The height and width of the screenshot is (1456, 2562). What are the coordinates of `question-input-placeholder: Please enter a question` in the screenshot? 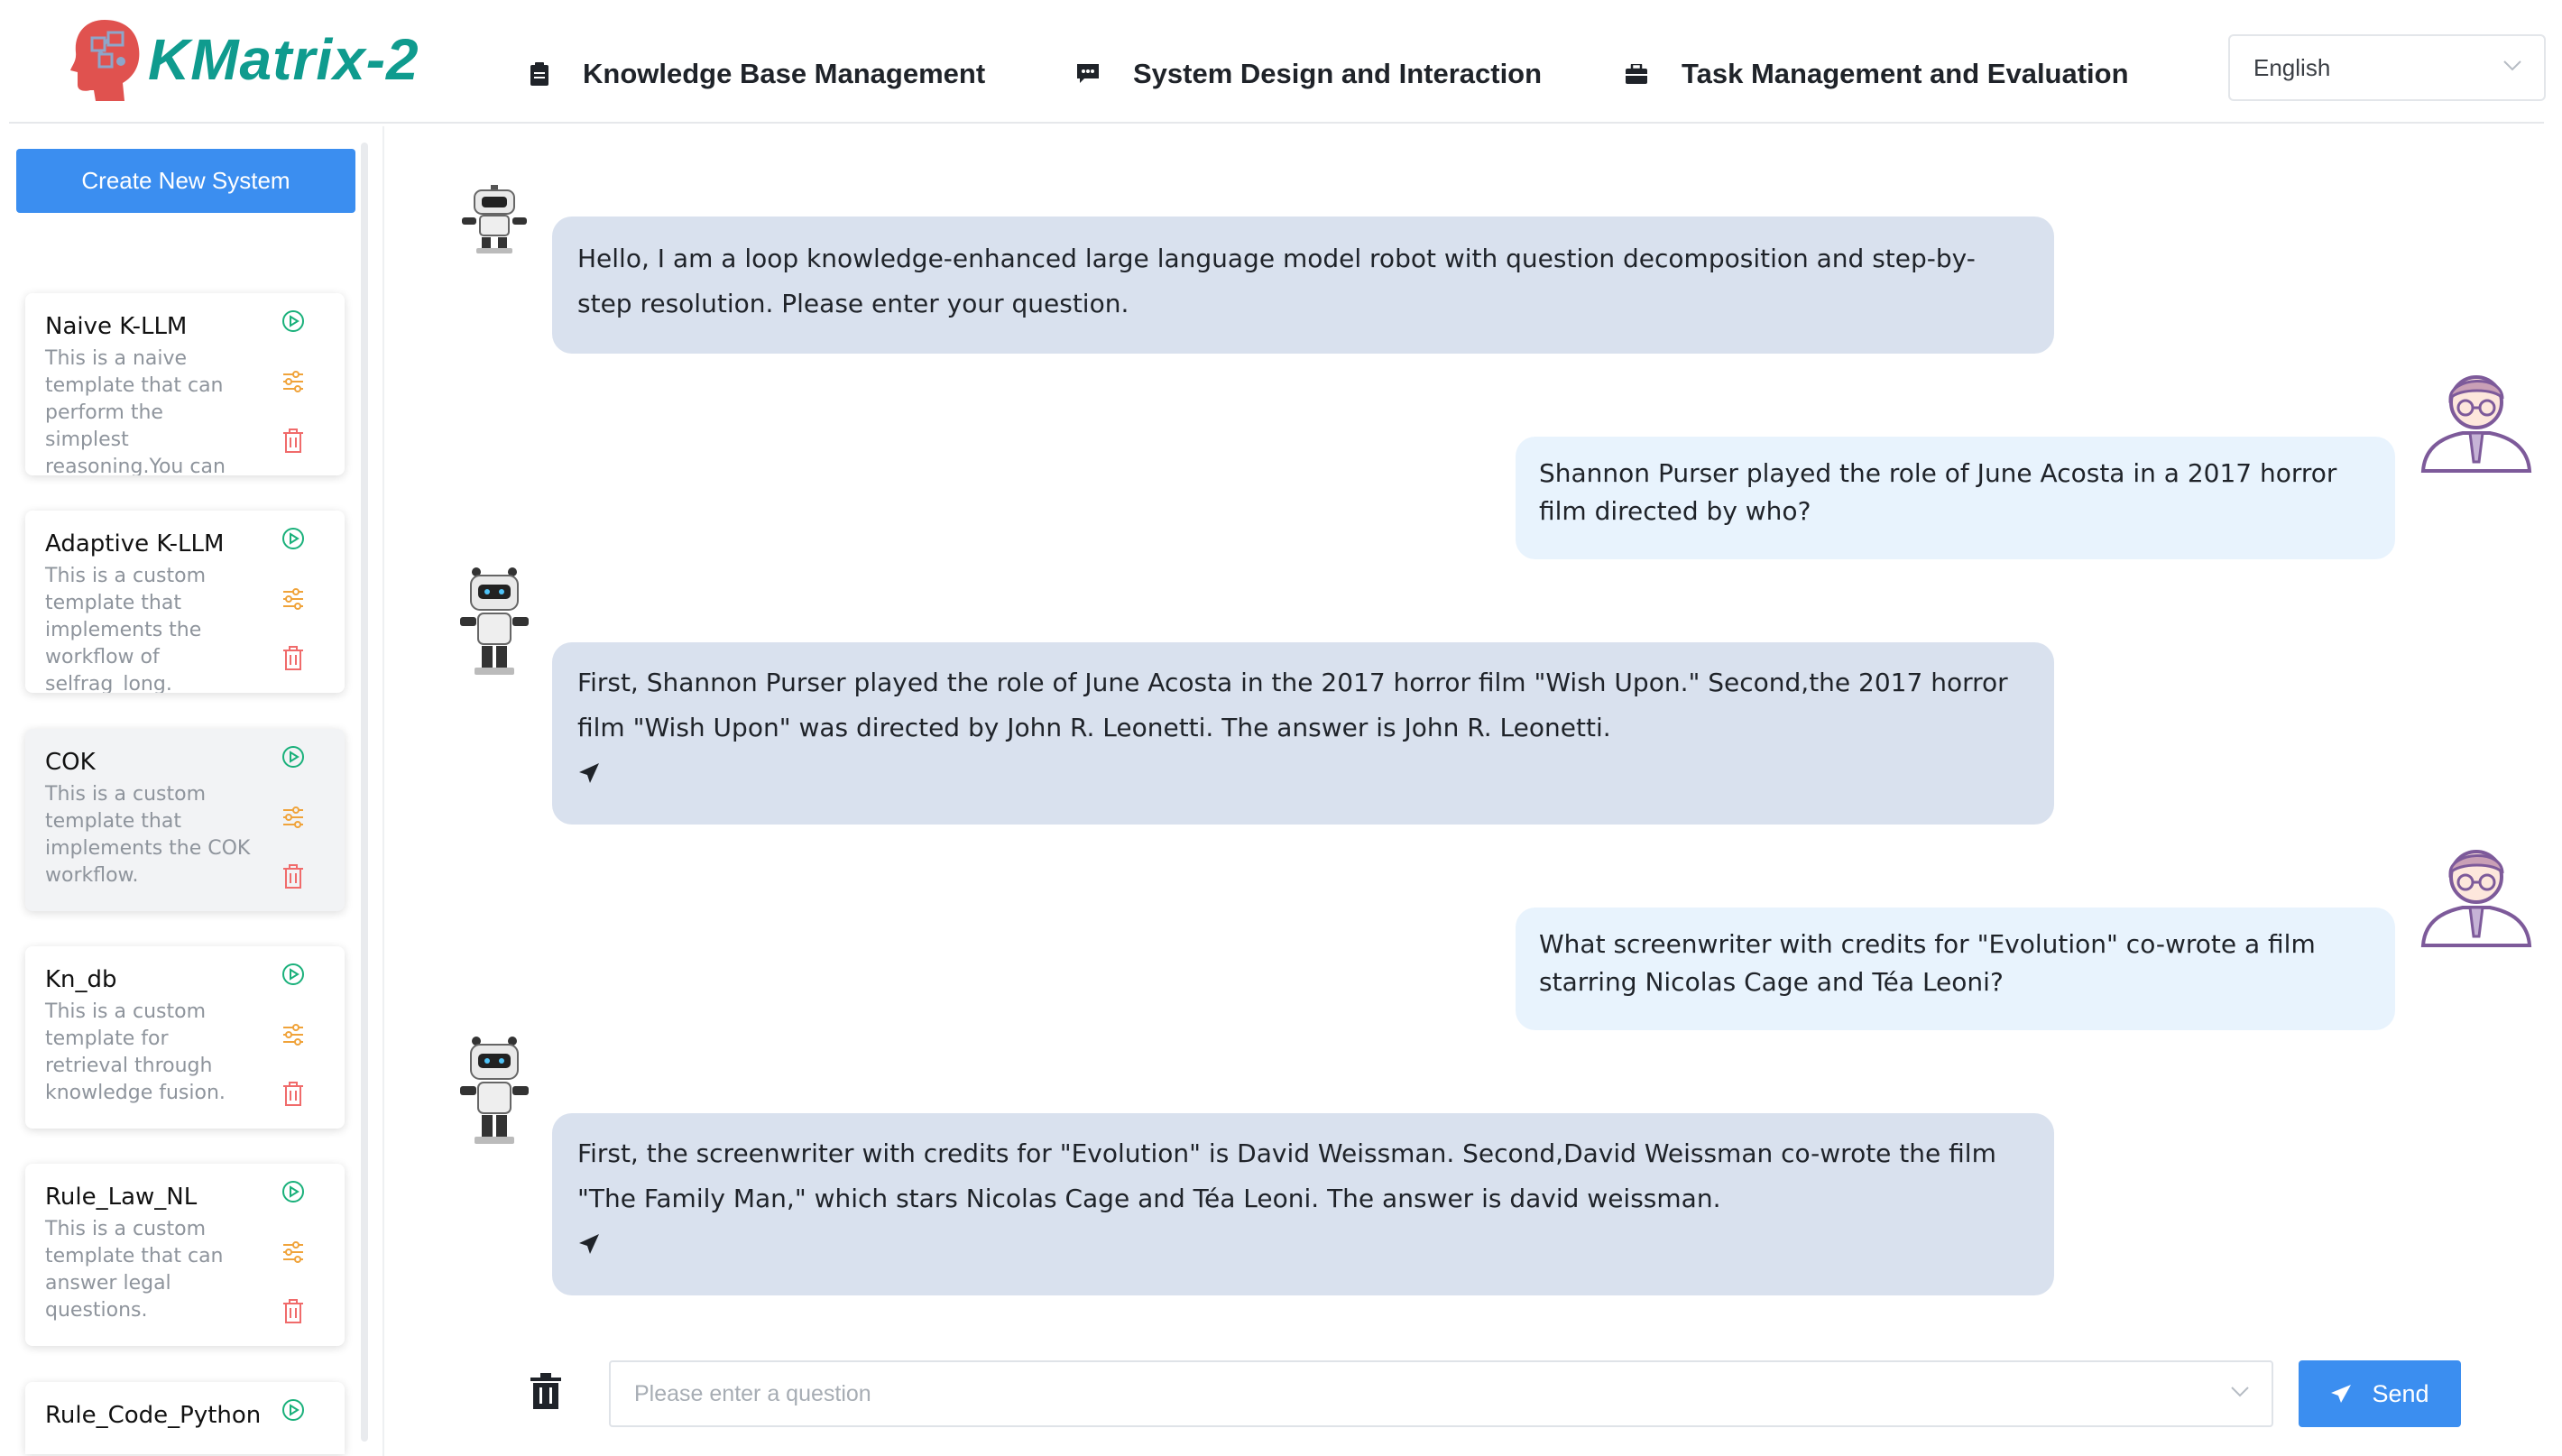 It's located at (752, 1393).